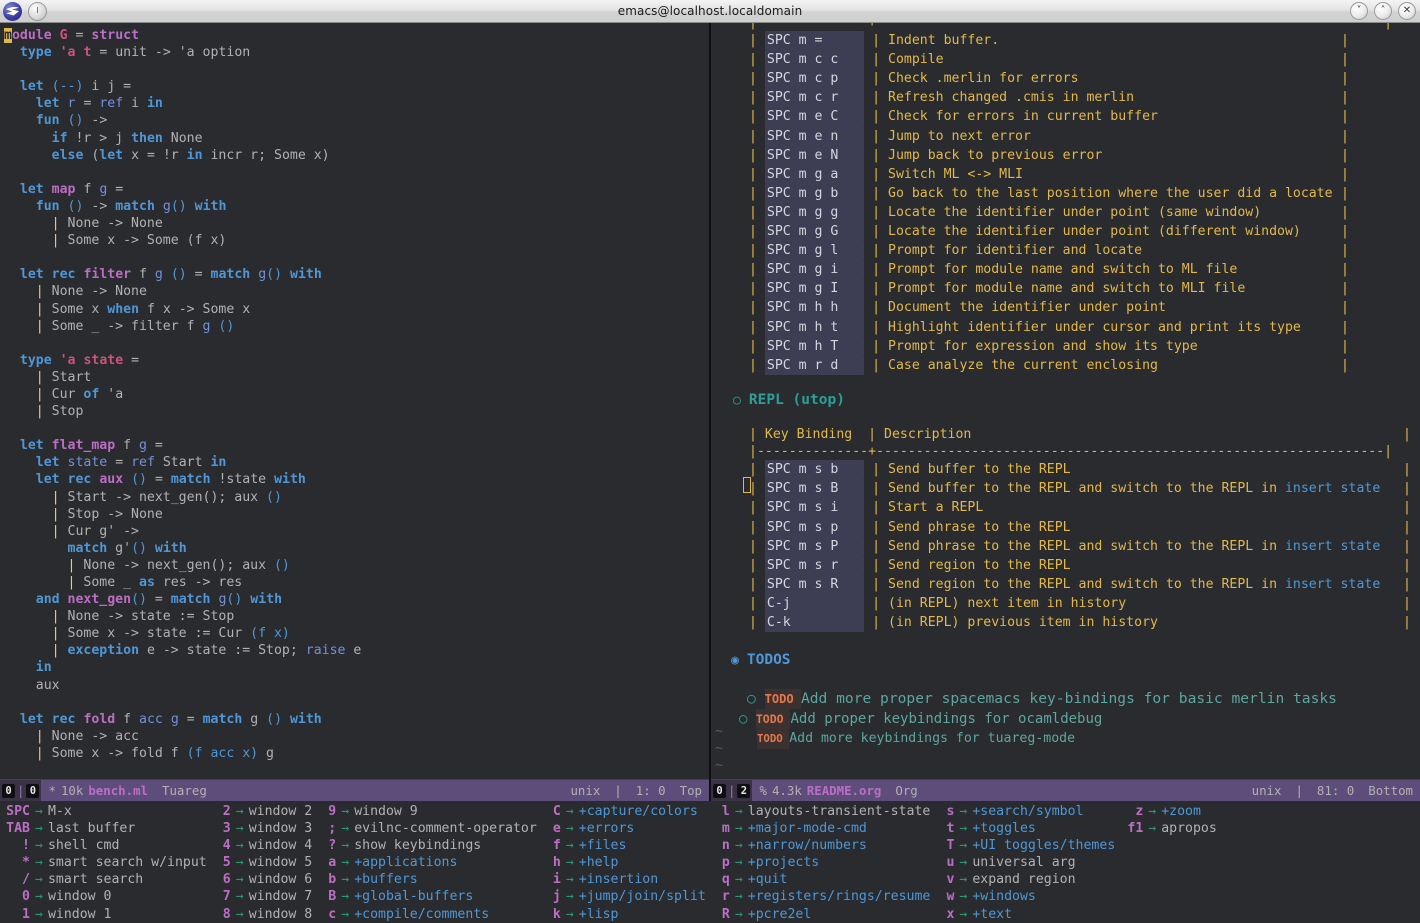 The height and width of the screenshot is (923, 1420). I want to click on which-key-entry: B → +global-buffers, so click(427, 896).